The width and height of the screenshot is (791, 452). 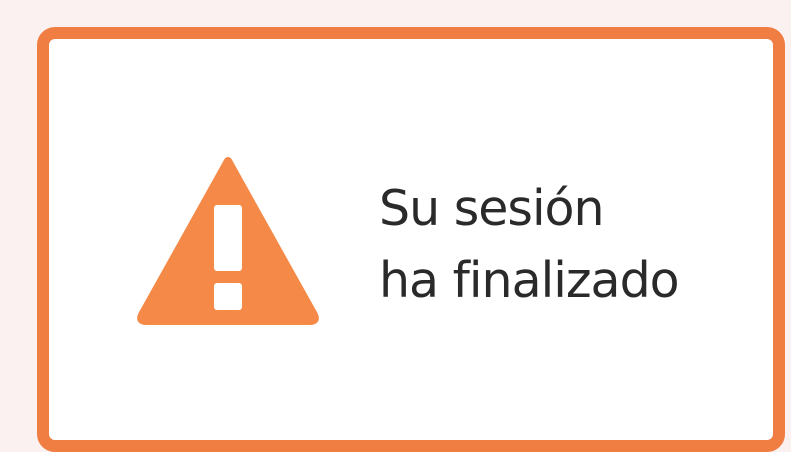 I want to click on message-line-1: Su sesión, so click(x=492, y=208).